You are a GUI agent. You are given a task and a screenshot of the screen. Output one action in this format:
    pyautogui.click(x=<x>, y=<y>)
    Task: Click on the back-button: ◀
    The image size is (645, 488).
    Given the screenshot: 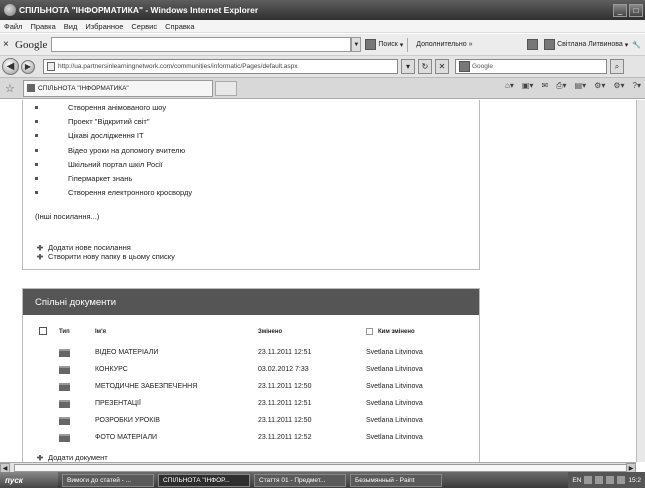 What is the action you would take?
    pyautogui.click(x=10, y=66)
    